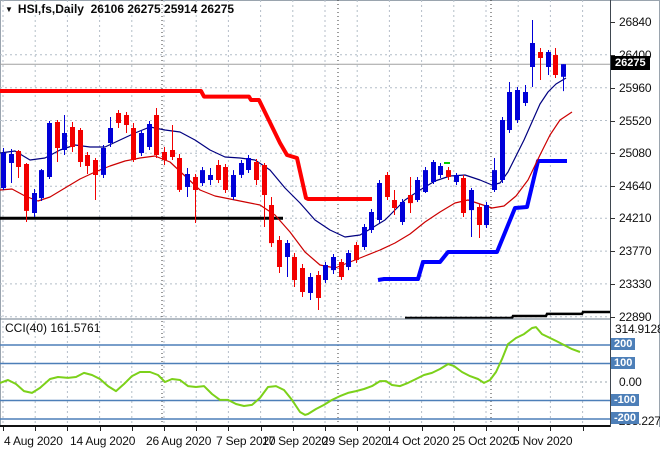 Image resolution: width=660 pixels, height=450 pixels. What do you see at coordinates (543, 441) in the screenshot?
I see `time-axis-label: 5 Nov 2020` at bounding box center [543, 441].